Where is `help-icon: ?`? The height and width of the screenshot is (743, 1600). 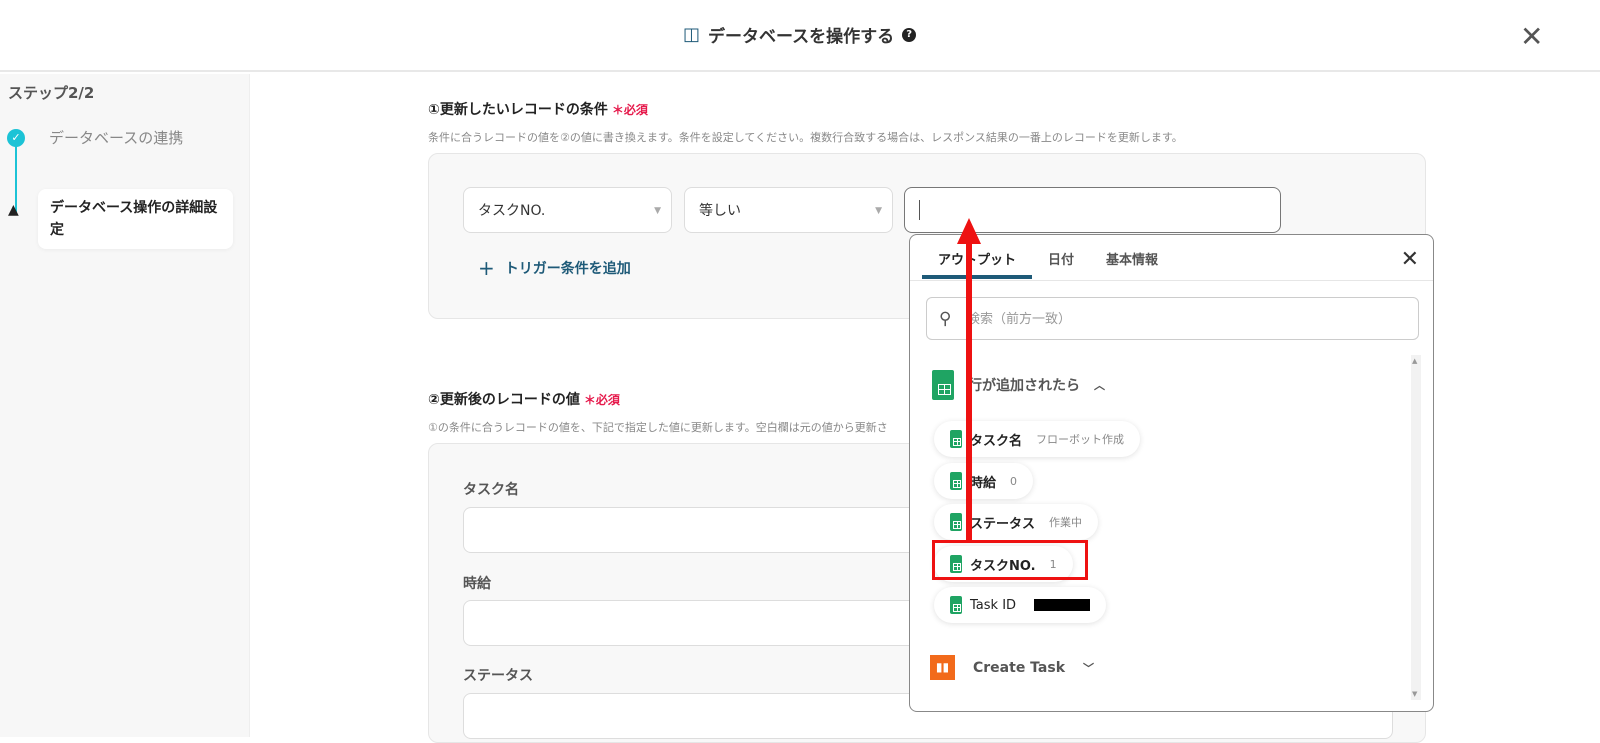 help-icon: ? is located at coordinates (909, 34).